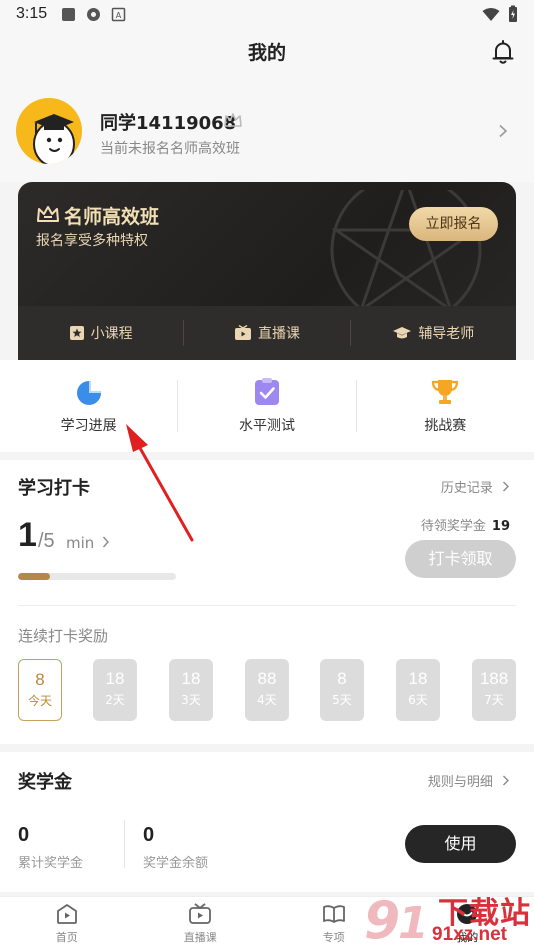 This screenshot has height=950, width=534. Describe the element at coordinates (34, 576) in the screenshot. I see `progress-fill` at that location.